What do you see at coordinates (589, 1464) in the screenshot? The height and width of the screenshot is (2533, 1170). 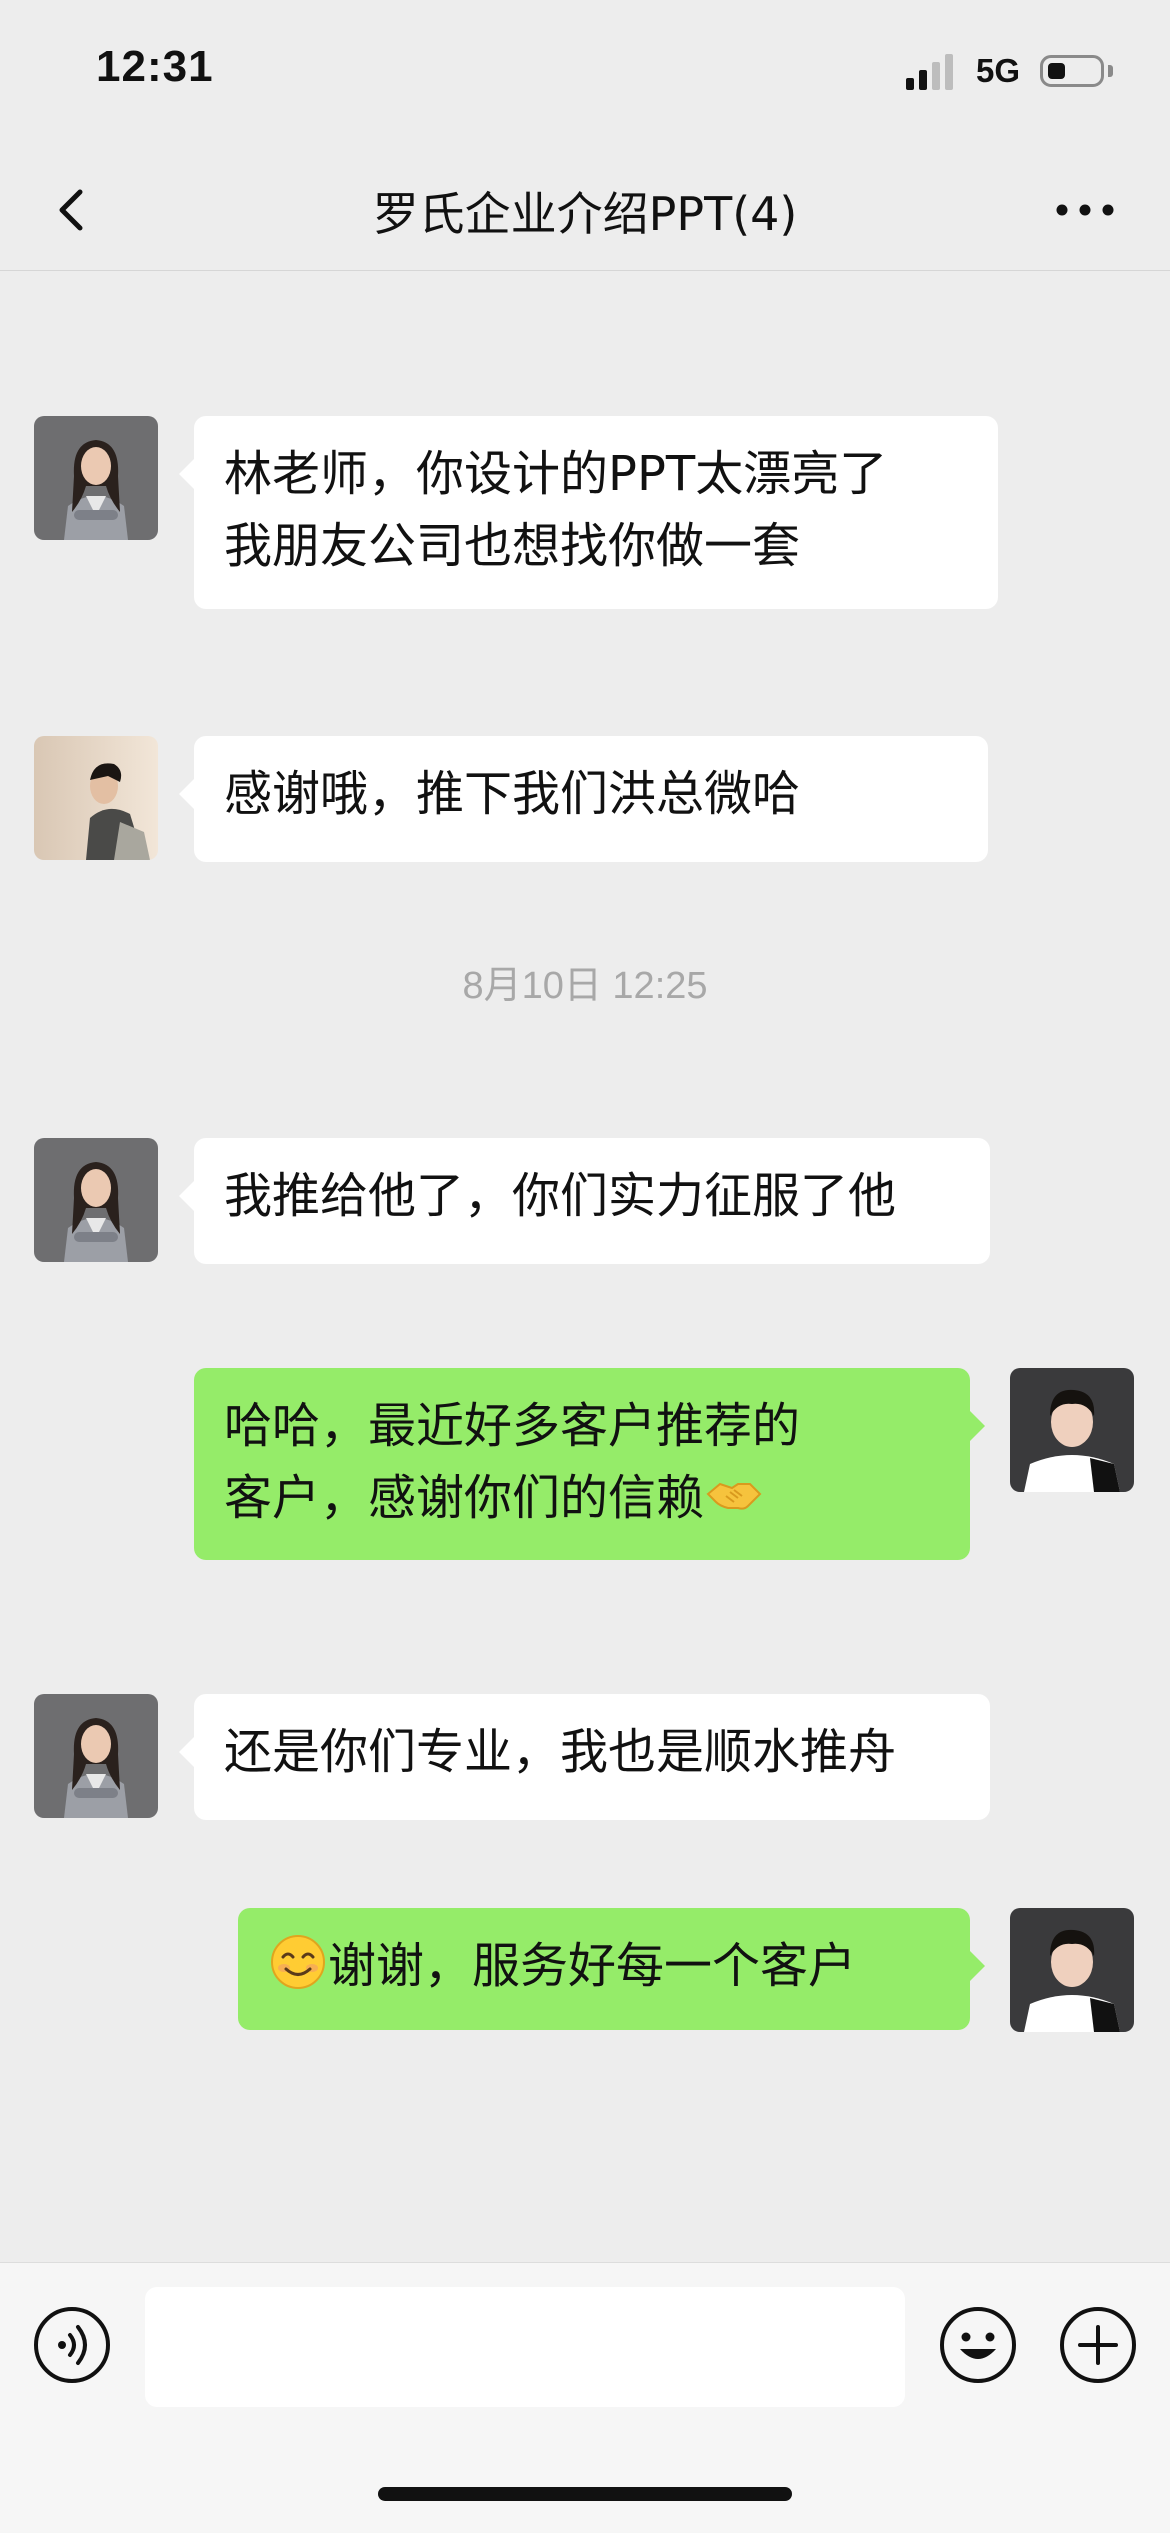 I see `message-bubble-outgoing: 哈哈，最近好多客户推荐的 客户，感谢你们的信赖` at bounding box center [589, 1464].